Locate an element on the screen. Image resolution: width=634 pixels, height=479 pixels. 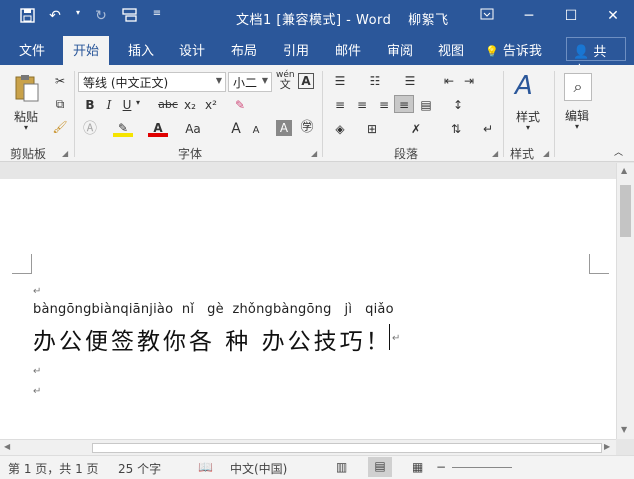
multilevel-list-icon: ☰ is located at coordinates (410, 81).